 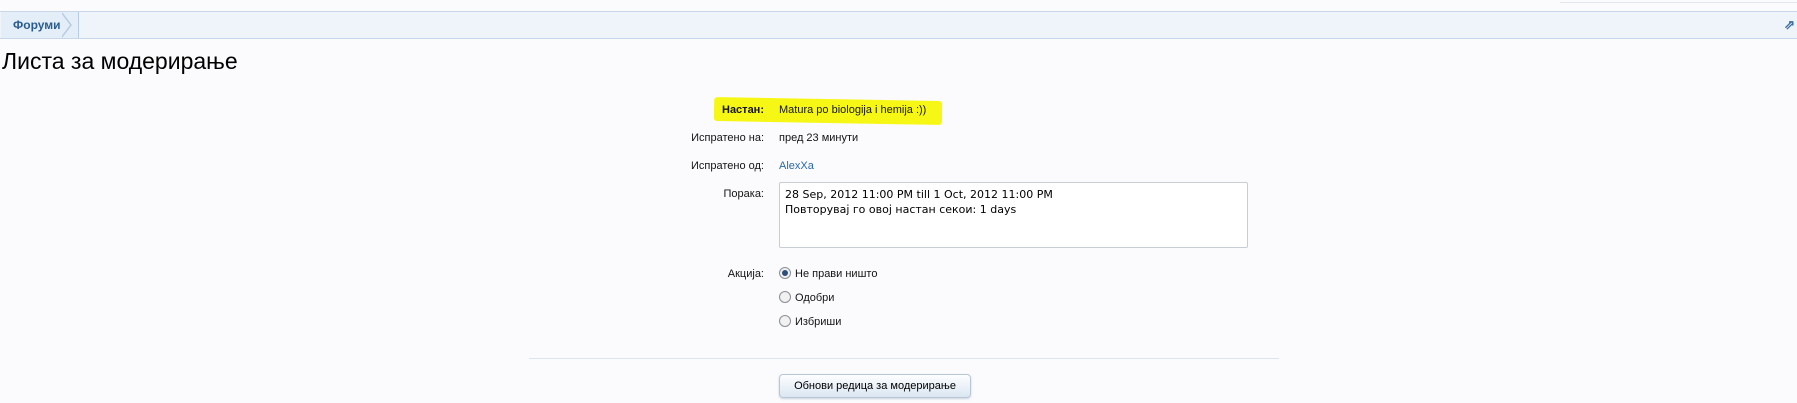 I want to click on action-option-delete: Избриши, so click(x=810, y=321).